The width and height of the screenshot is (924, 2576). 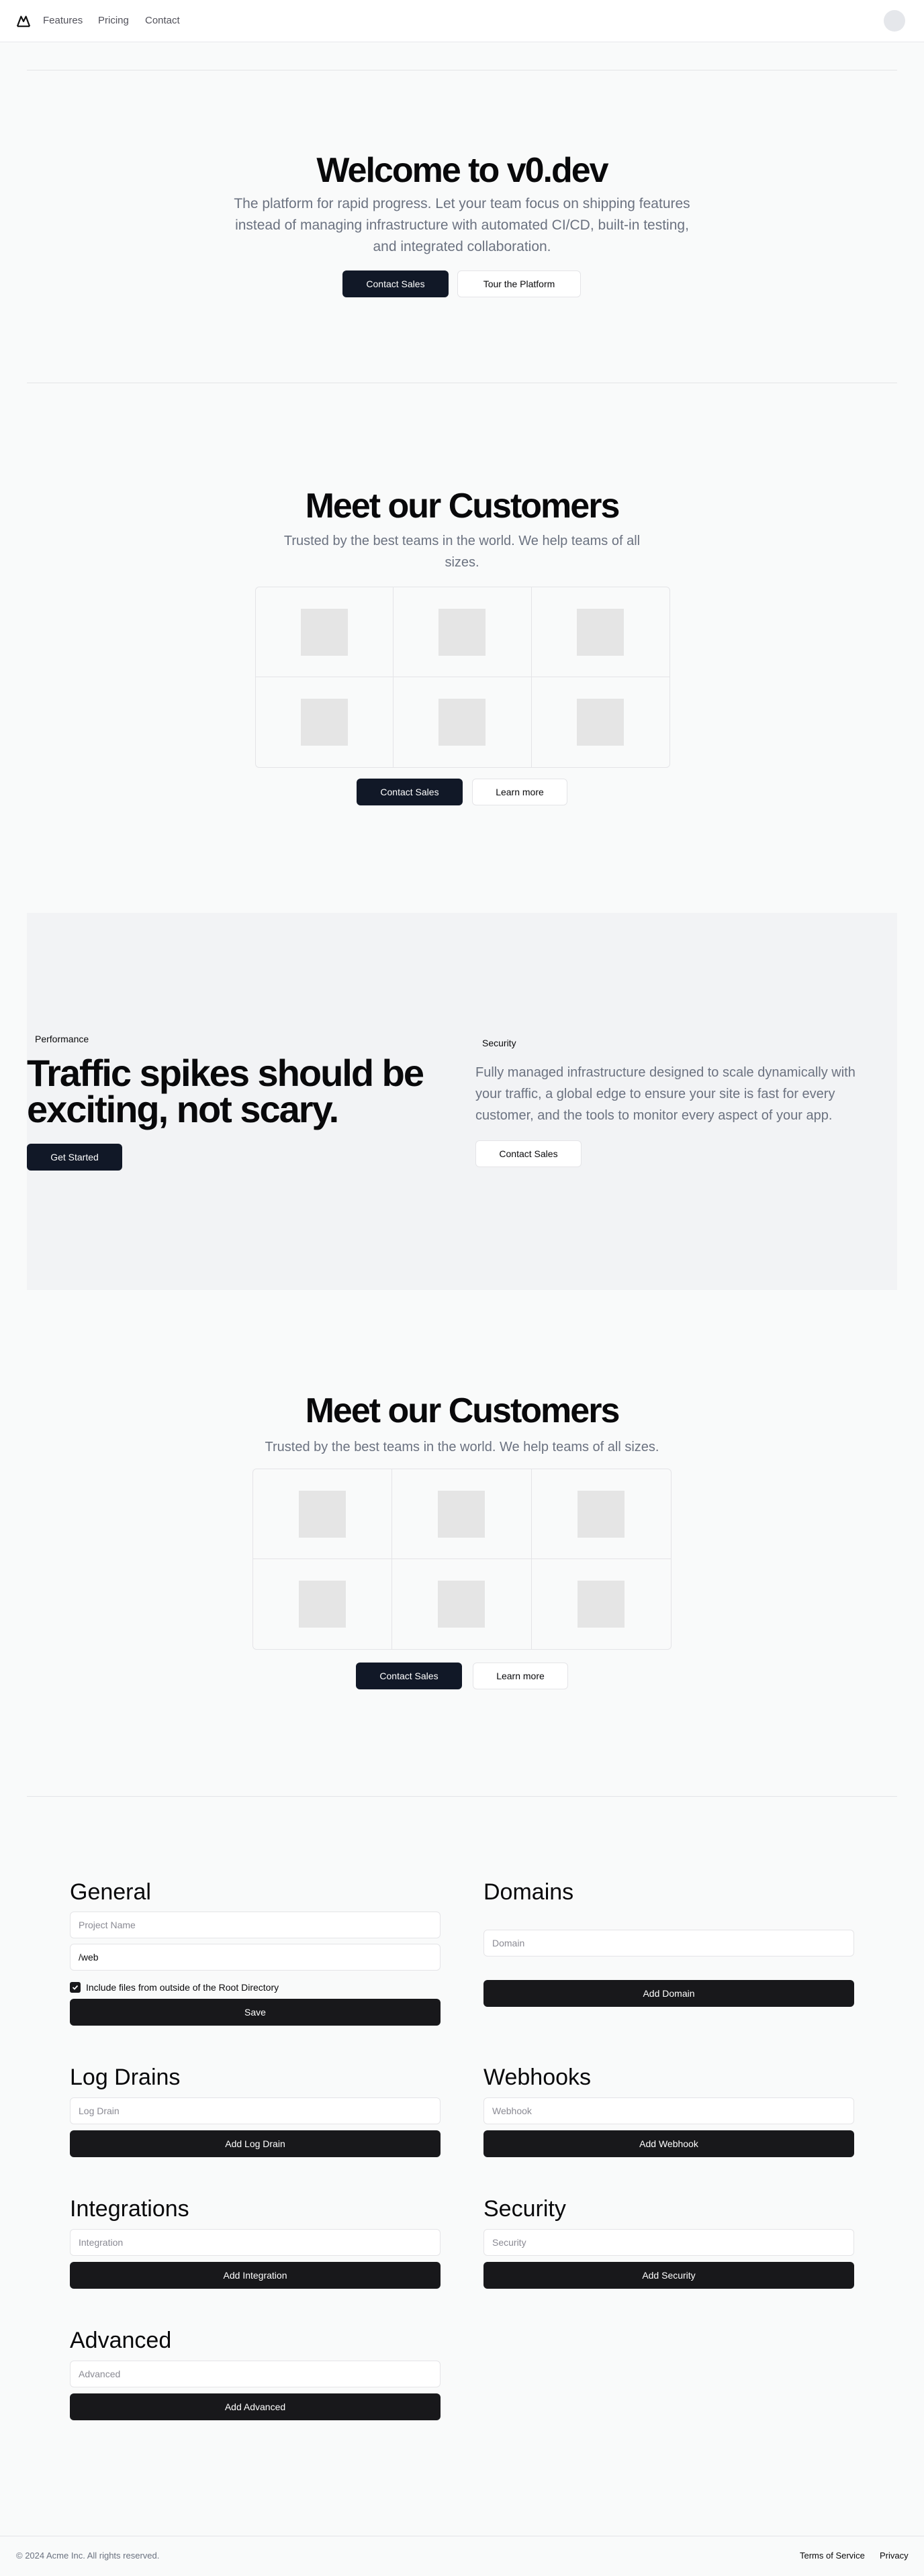 What do you see at coordinates (668, 1993) in the screenshot?
I see `add-domain-button: Add Domain` at bounding box center [668, 1993].